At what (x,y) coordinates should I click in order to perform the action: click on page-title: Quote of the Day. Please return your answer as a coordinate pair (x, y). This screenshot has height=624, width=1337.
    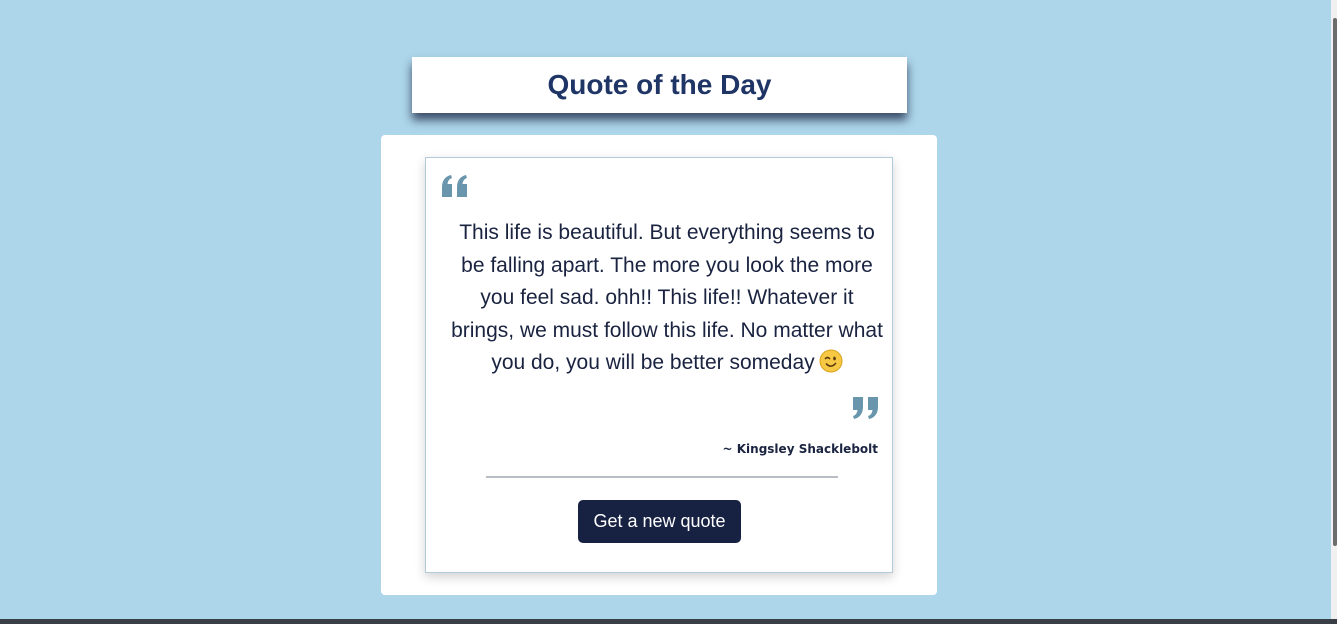
    Looking at the image, I should click on (659, 84).